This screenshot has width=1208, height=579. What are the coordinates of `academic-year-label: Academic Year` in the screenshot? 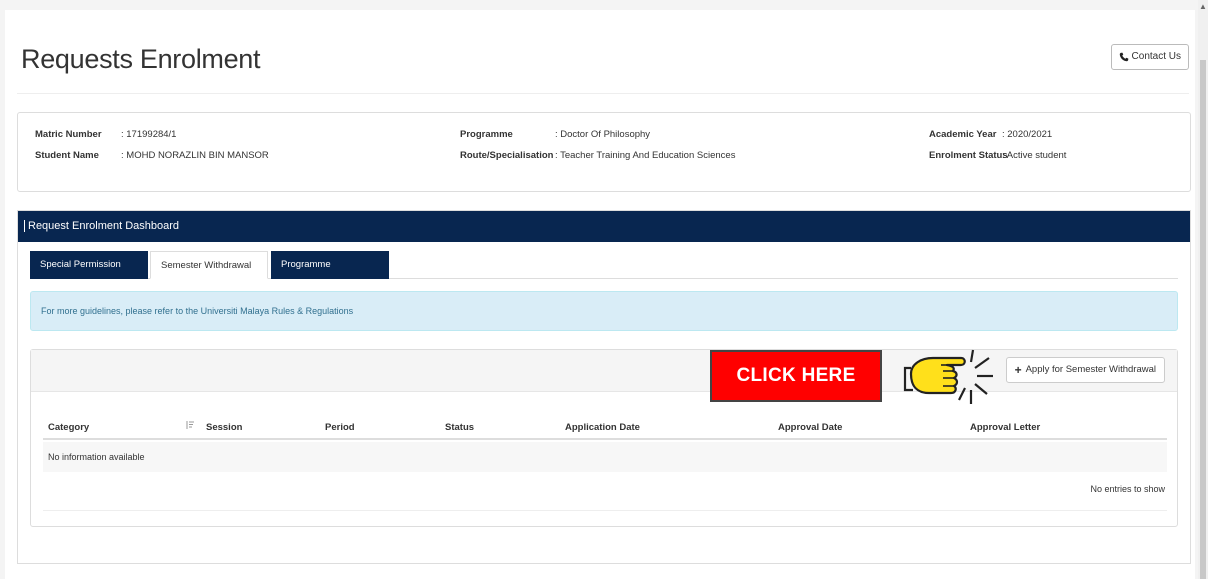 It's located at (963, 134).